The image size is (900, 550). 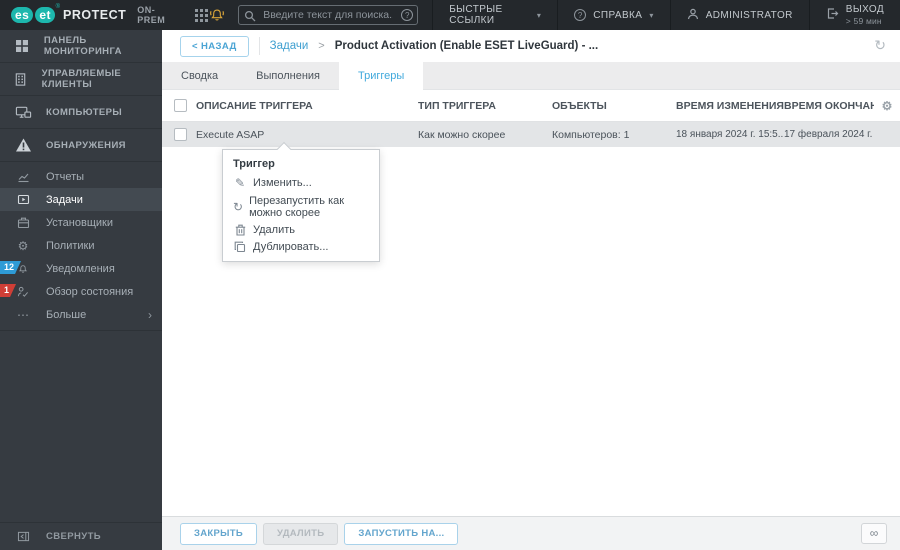 What do you see at coordinates (23, 145) in the screenshot?
I see `warning-triangle-icon` at bounding box center [23, 145].